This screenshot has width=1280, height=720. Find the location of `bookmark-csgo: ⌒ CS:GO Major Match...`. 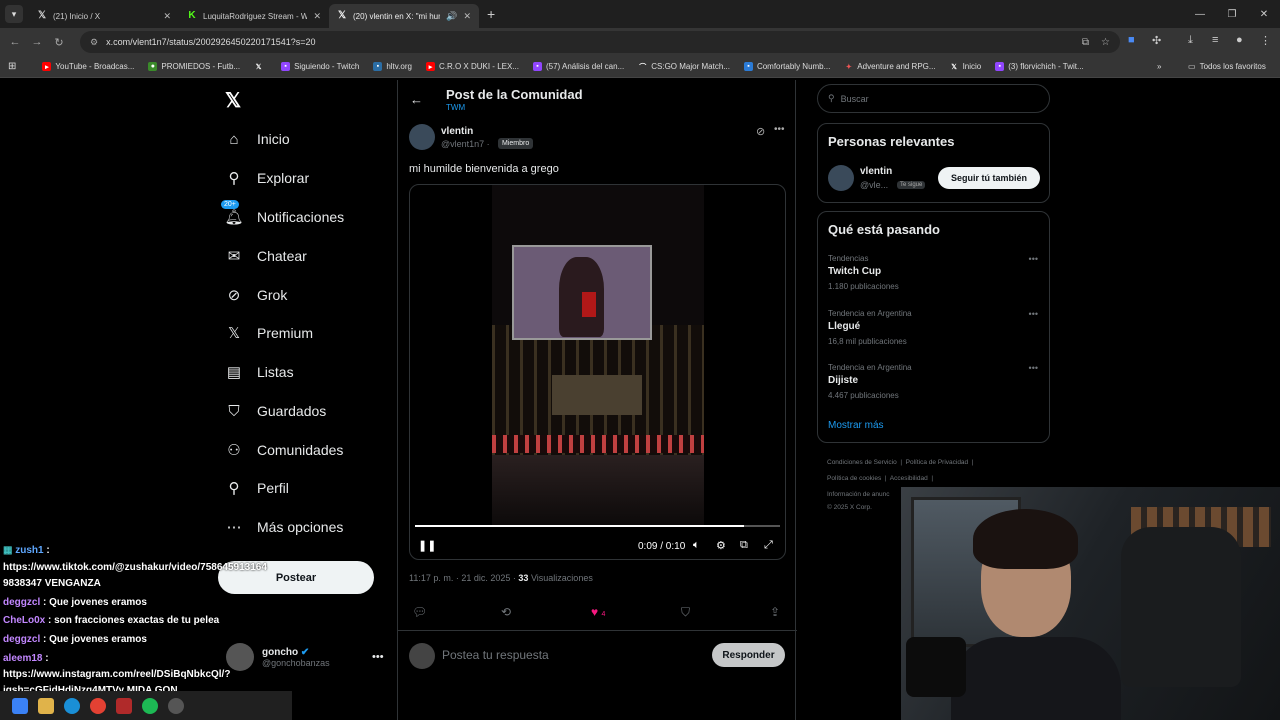

bookmark-csgo: ⌒ CS:GO Major Match... is located at coordinates (684, 66).